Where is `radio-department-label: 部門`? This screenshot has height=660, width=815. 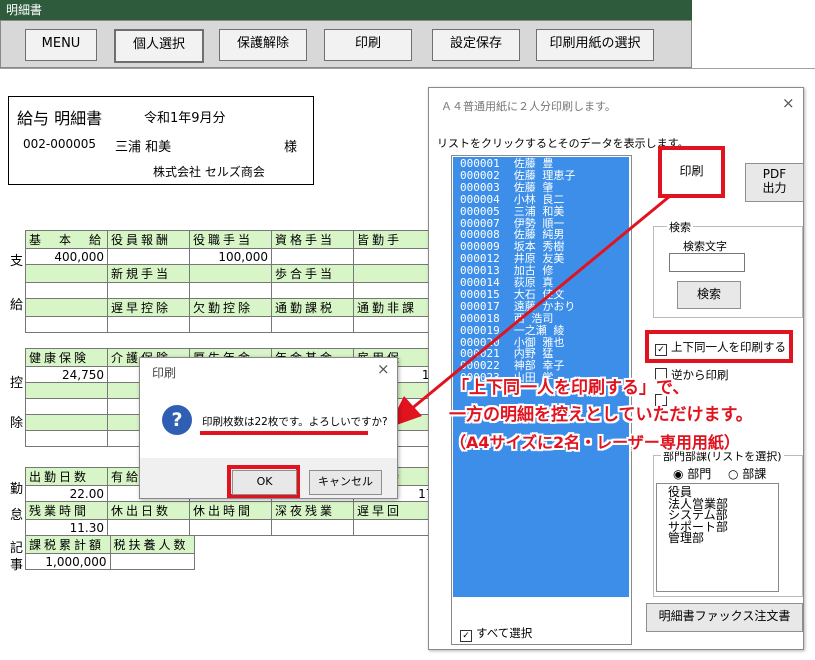 radio-department-label: 部門 is located at coordinates (699, 474).